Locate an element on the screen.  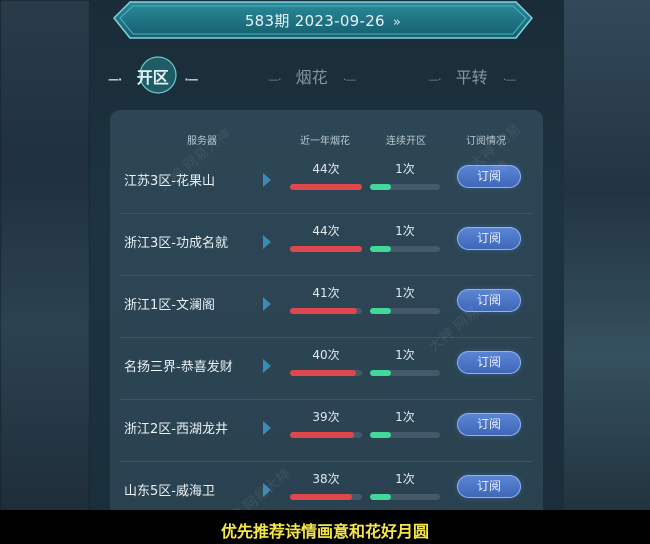
banner-date: 583期 2023-09-26 is located at coordinates (314, 21).